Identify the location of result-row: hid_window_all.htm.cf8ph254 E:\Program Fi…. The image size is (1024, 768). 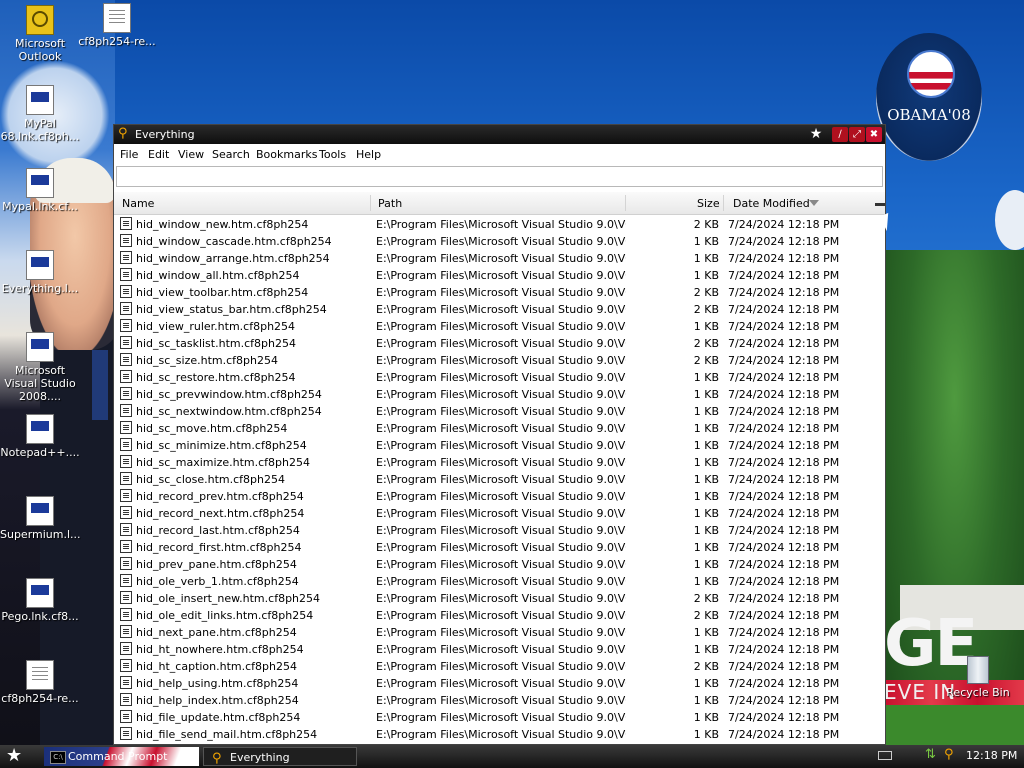
(494, 275).